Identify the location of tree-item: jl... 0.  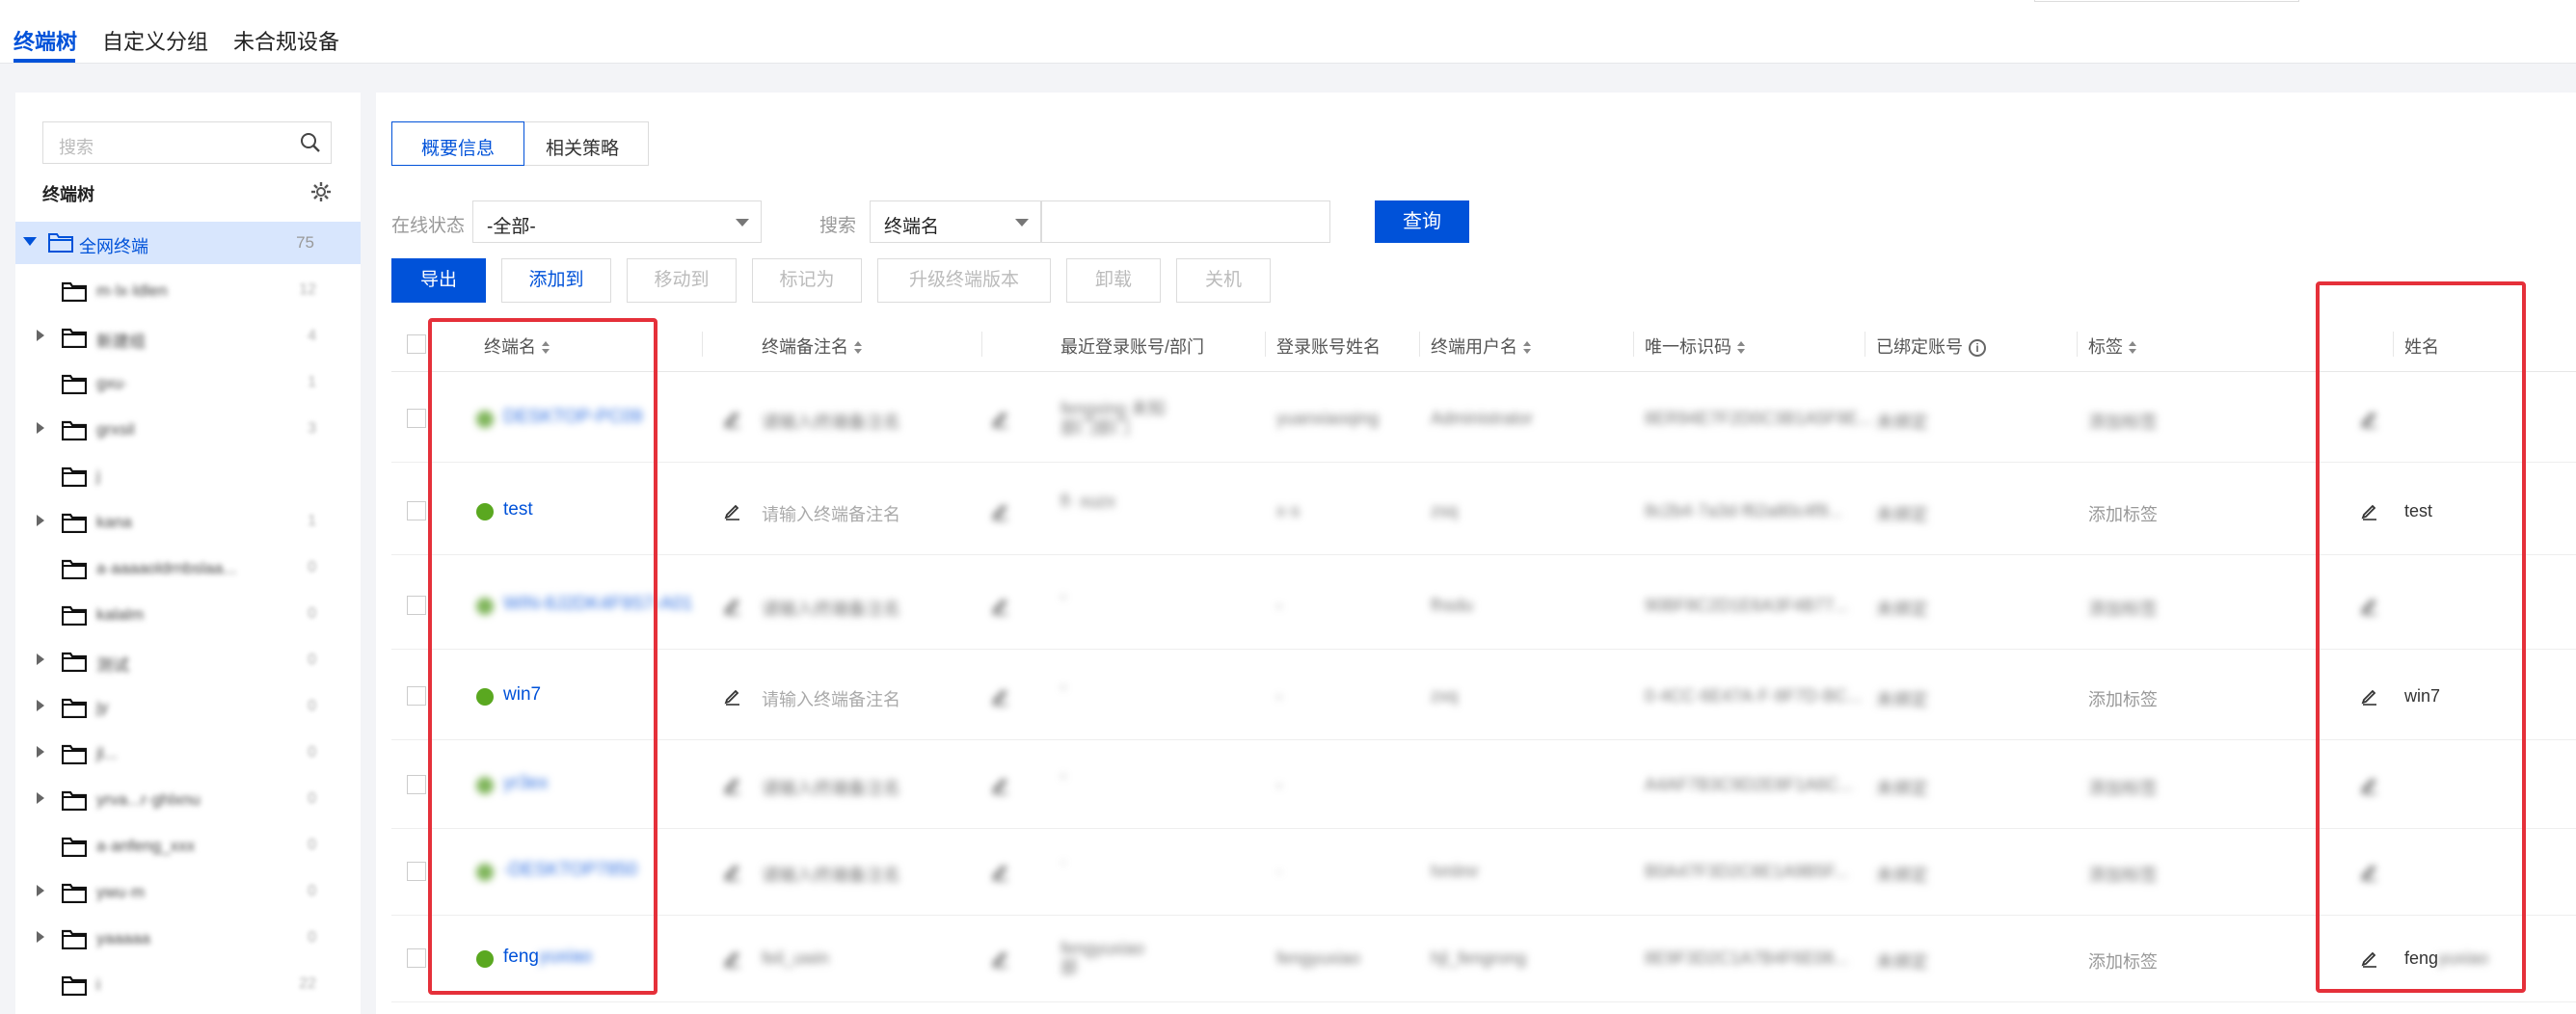
(188, 754).